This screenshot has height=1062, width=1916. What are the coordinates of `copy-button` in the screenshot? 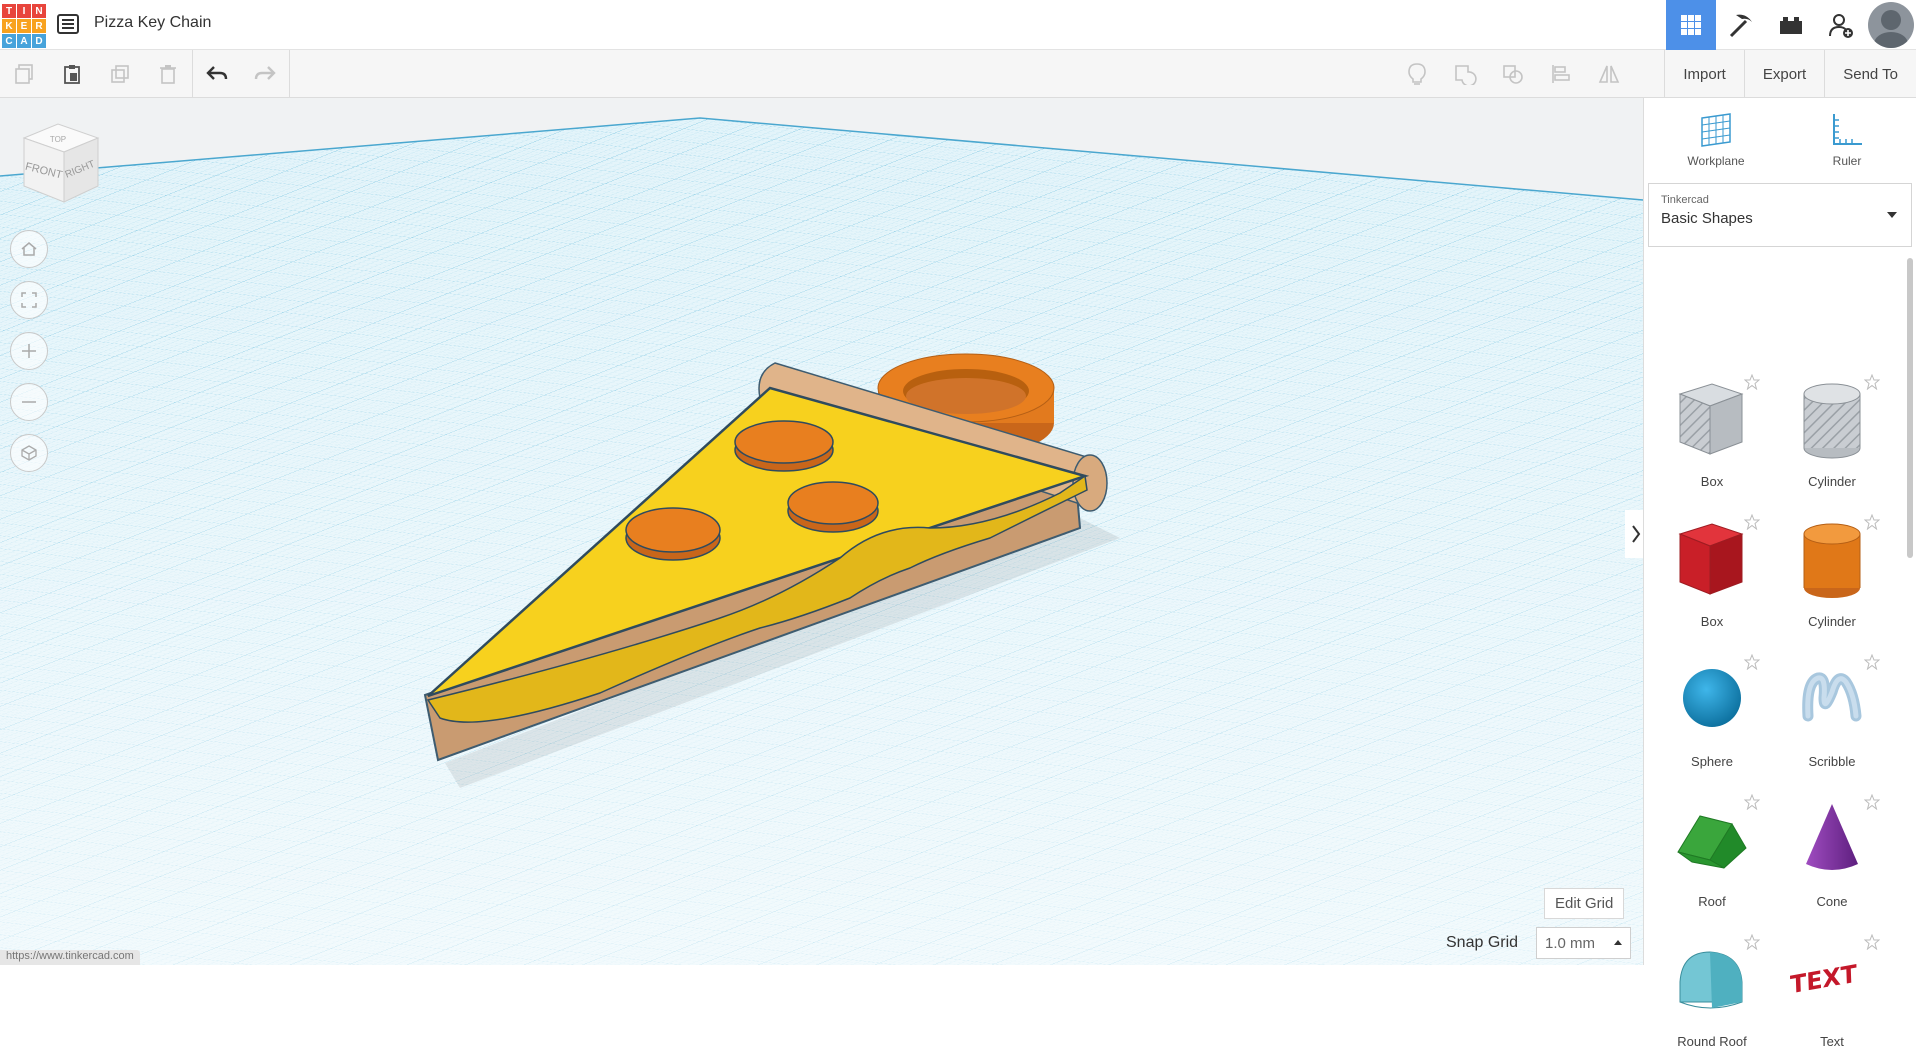 It's located at (24, 74).